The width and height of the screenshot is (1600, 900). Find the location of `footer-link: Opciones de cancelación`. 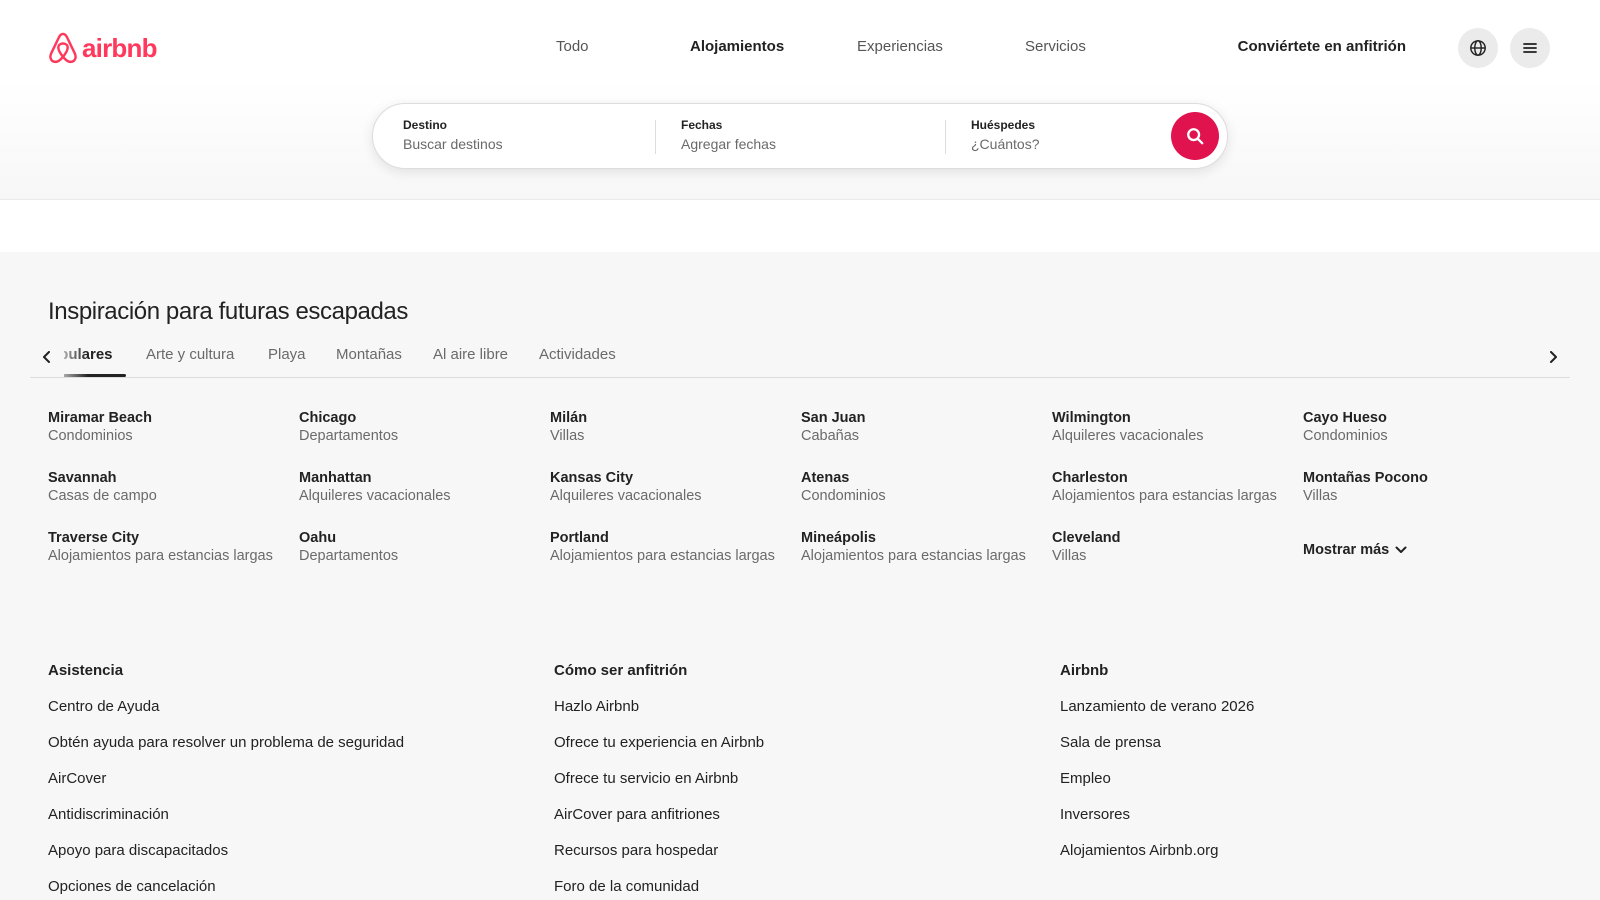

footer-link: Opciones de cancelación is located at coordinates (226, 889).